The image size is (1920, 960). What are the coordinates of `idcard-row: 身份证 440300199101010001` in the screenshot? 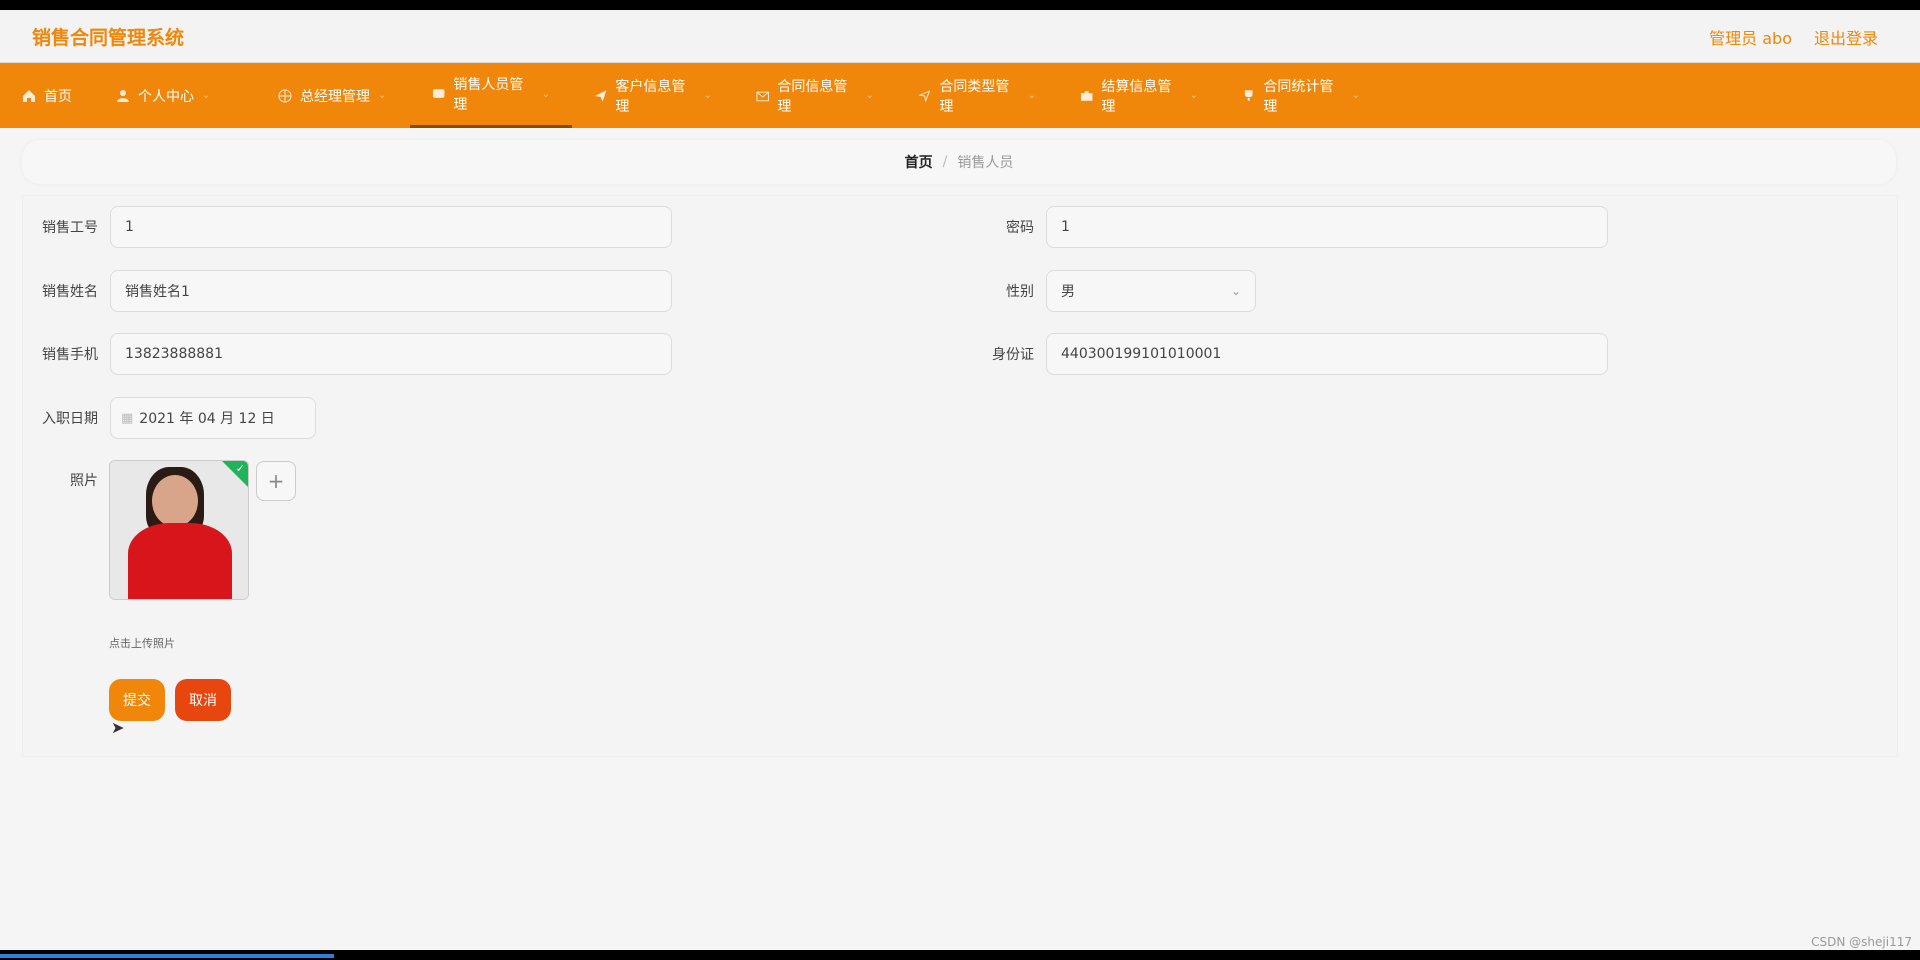 It's located at (1283, 354).